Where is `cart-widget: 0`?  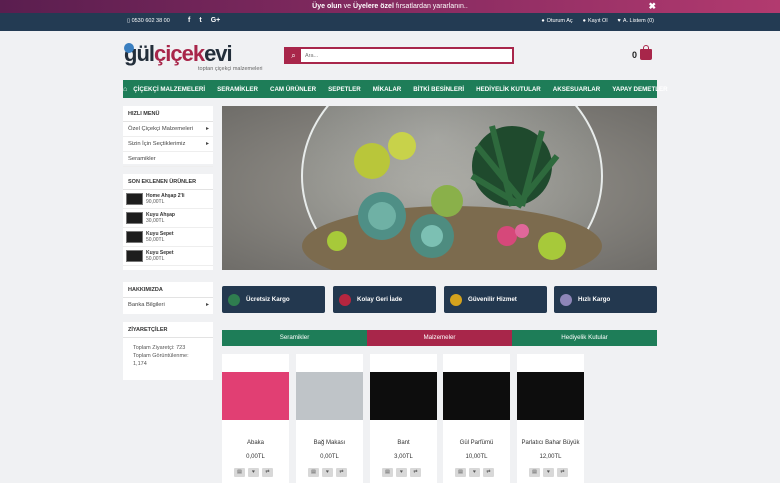
cart-widget: 0 is located at coordinates (642, 52).